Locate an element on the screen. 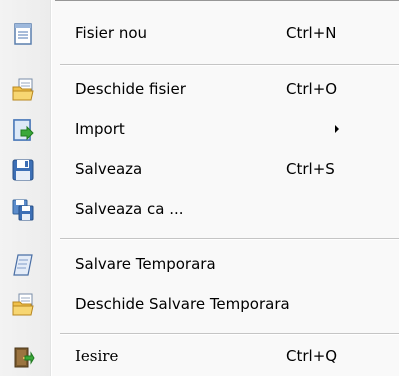 The height and width of the screenshot is (376, 399). menu-item-label: Deschide fisier is located at coordinates (130, 89).